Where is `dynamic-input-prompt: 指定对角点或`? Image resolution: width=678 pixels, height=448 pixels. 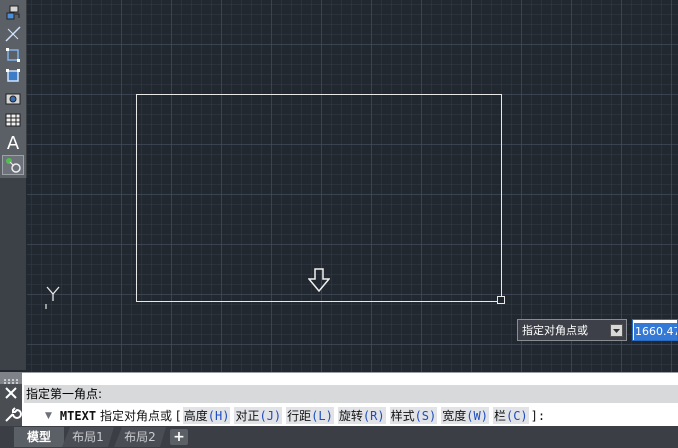
dynamic-input-prompt: 指定对角点或 is located at coordinates (572, 330).